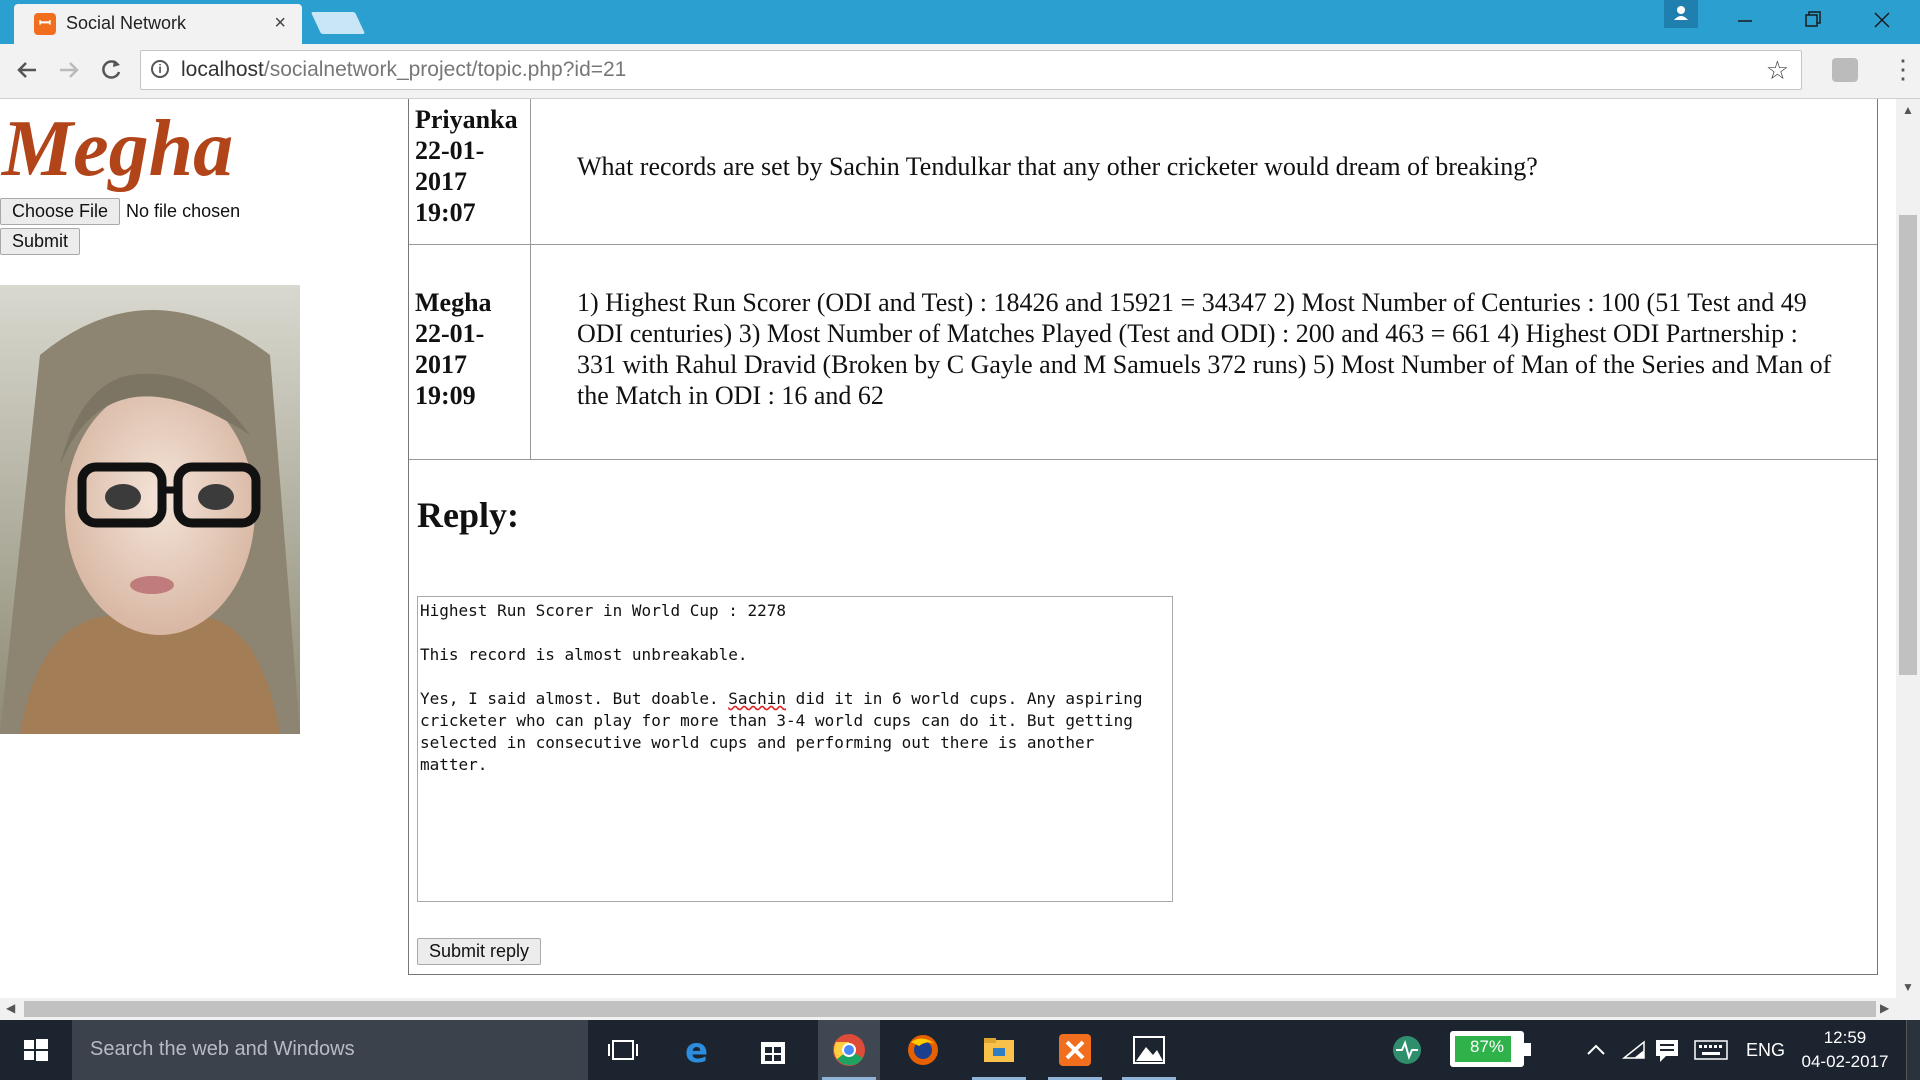  I want to click on post-author-cell: Priyanka 22-01-2017 19:07, so click(470, 171).